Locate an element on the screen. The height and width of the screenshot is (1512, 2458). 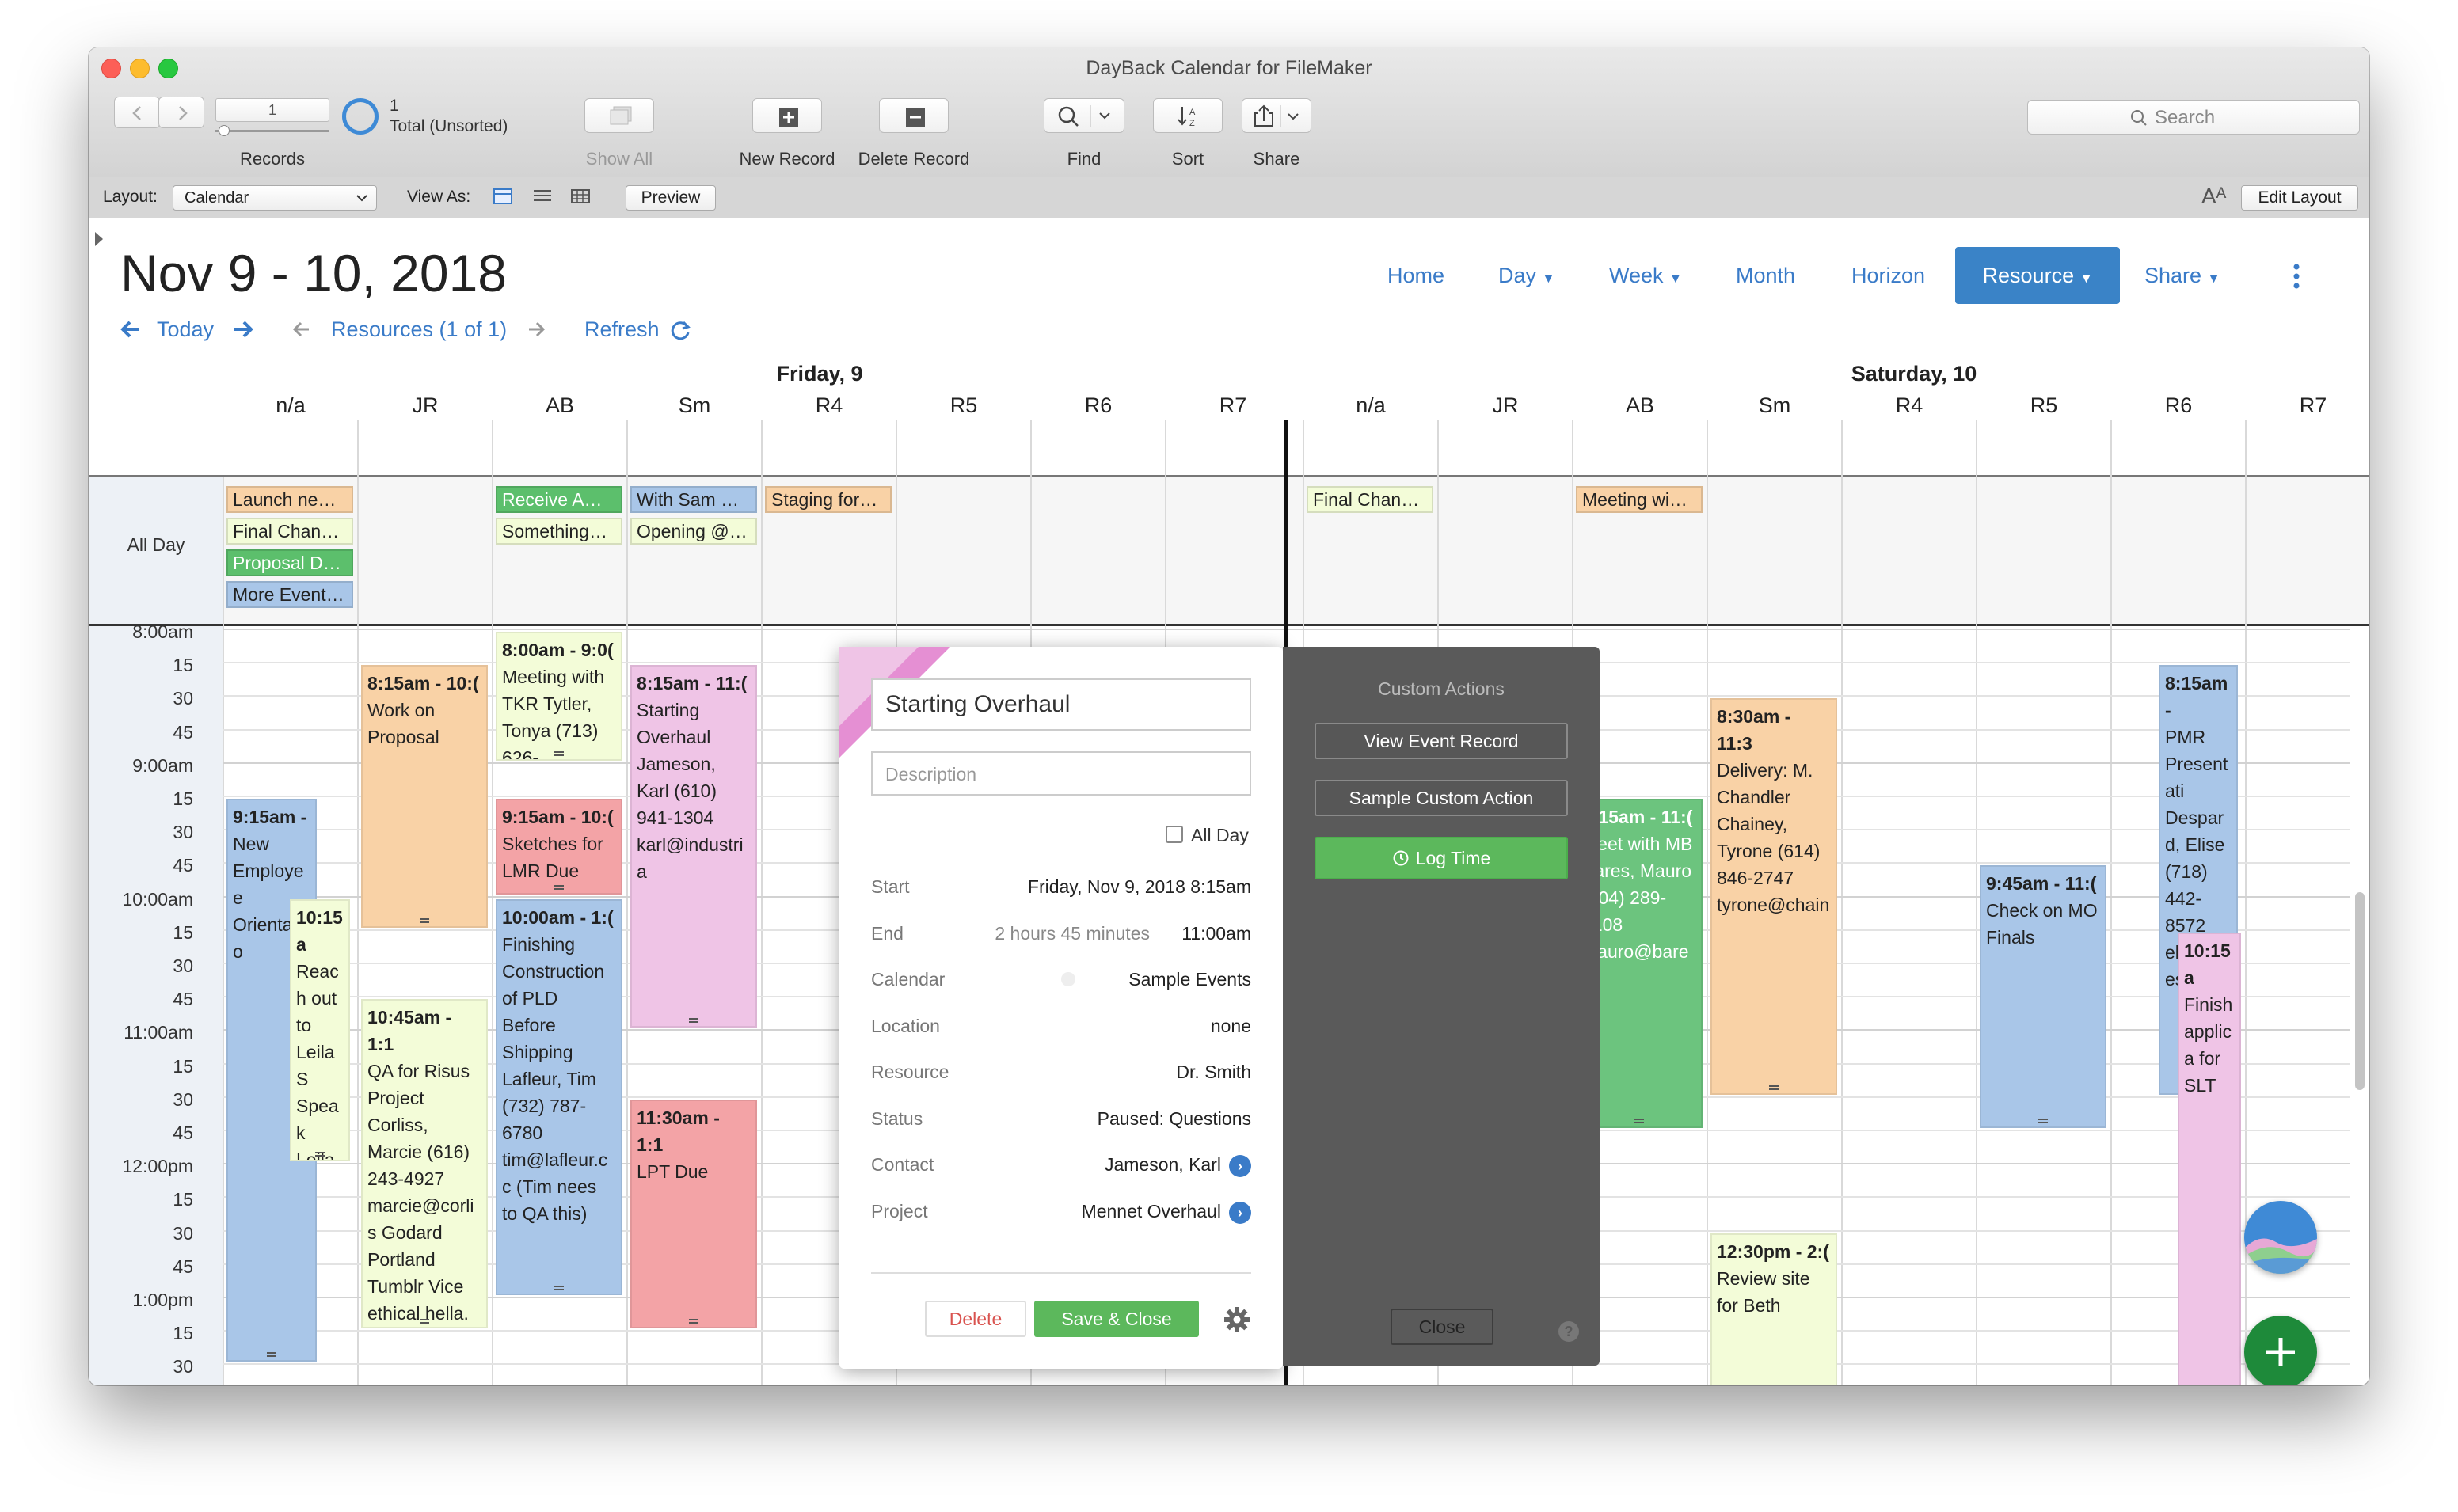
record-number-input: 1 is located at coordinates (272, 110).